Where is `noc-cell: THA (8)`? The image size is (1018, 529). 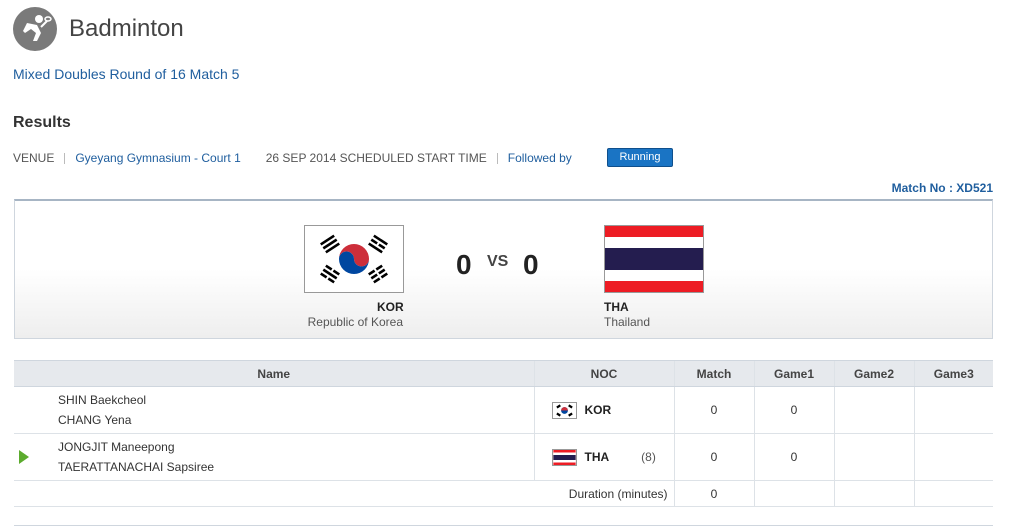 noc-cell: THA (8) is located at coordinates (603, 457).